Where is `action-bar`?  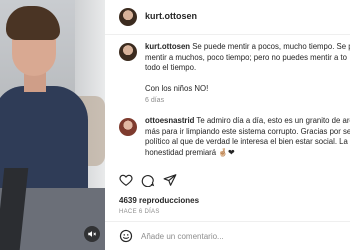 action-bar is located at coordinates (148, 180).